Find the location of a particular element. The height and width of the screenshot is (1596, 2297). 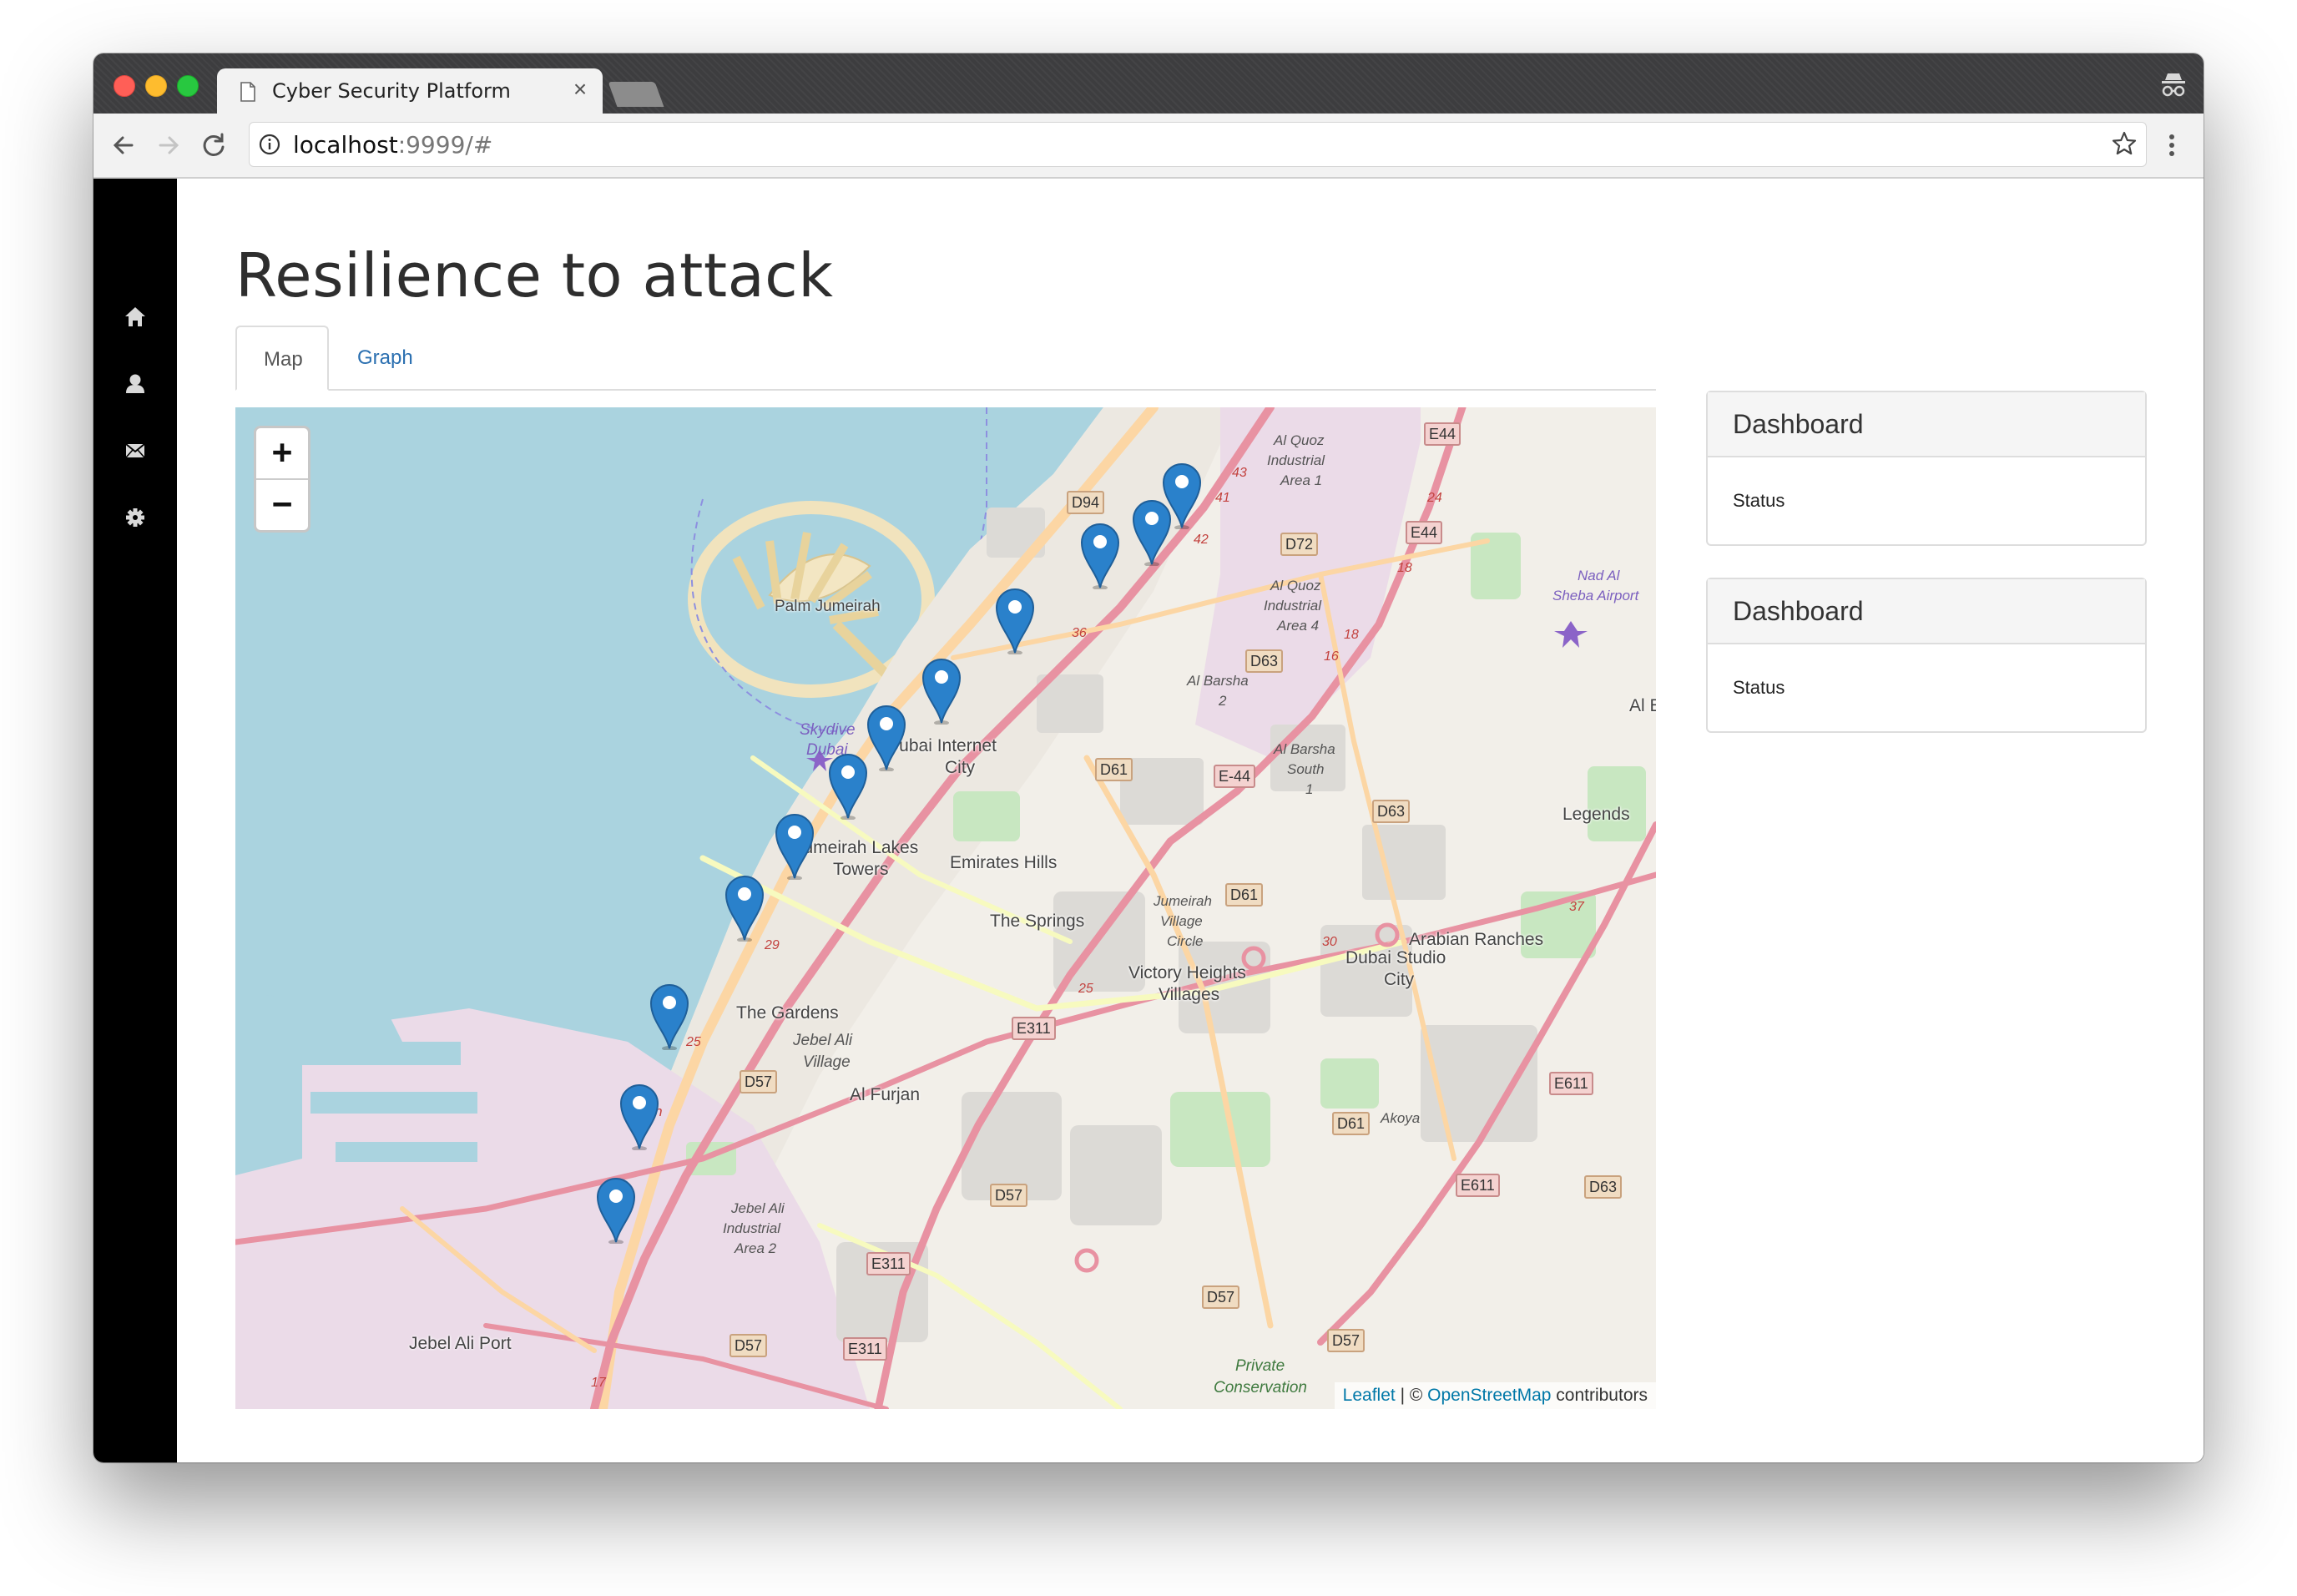

reload-icon is located at coordinates (213, 145).